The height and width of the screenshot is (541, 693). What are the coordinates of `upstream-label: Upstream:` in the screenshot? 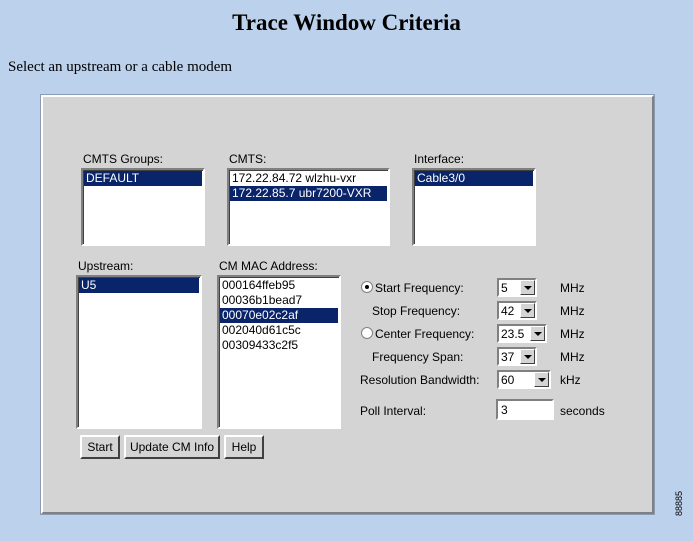 It's located at (106, 266).